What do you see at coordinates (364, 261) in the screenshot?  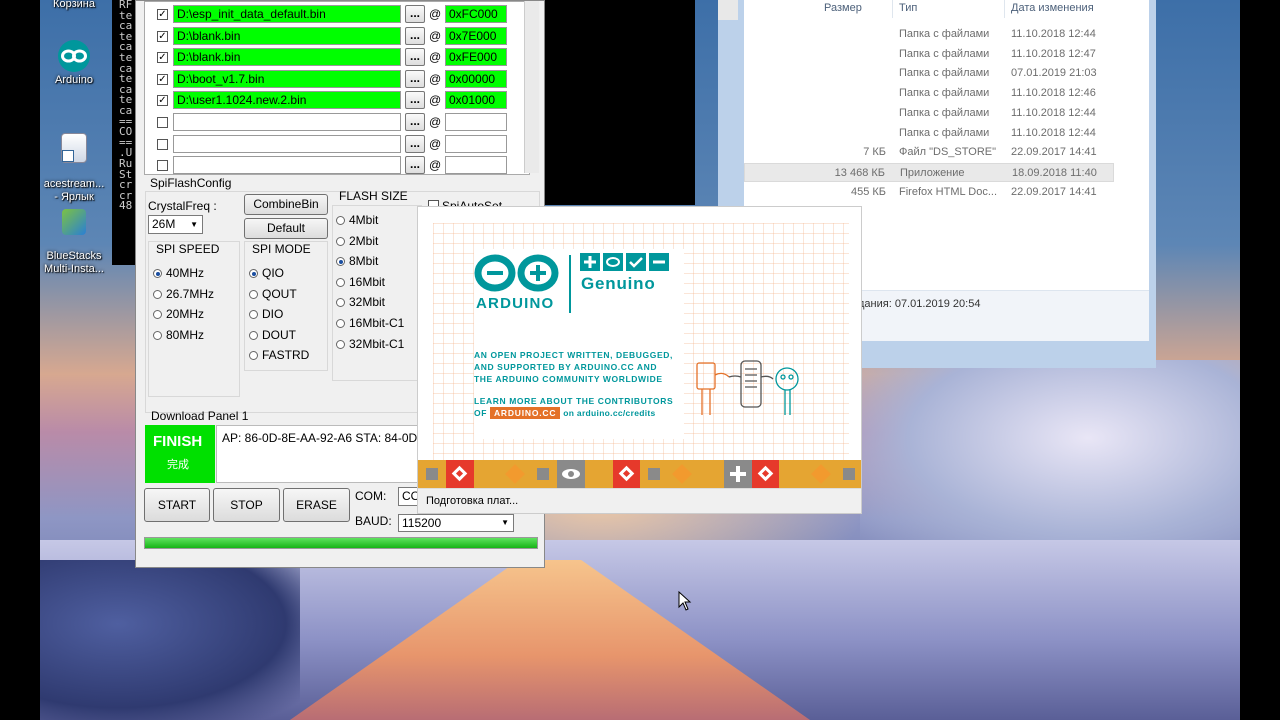 I see `flash-size-option-label: 8Mbit` at bounding box center [364, 261].